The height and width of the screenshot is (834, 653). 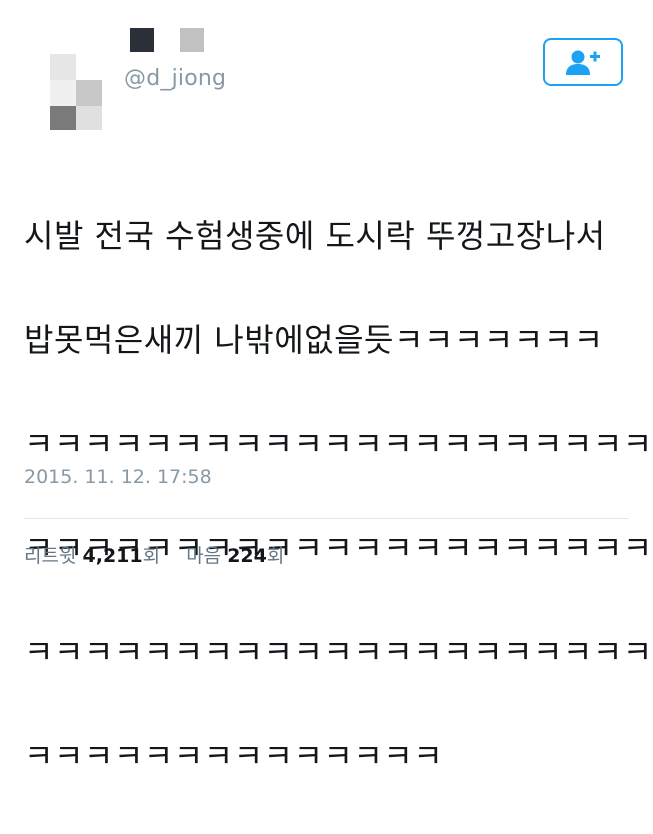 What do you see at coordinates (118, 477) in the screenshot?
I see `tweet-timestamp: 2015. 11. 12. 17:58` at bounding box center [118, 477].